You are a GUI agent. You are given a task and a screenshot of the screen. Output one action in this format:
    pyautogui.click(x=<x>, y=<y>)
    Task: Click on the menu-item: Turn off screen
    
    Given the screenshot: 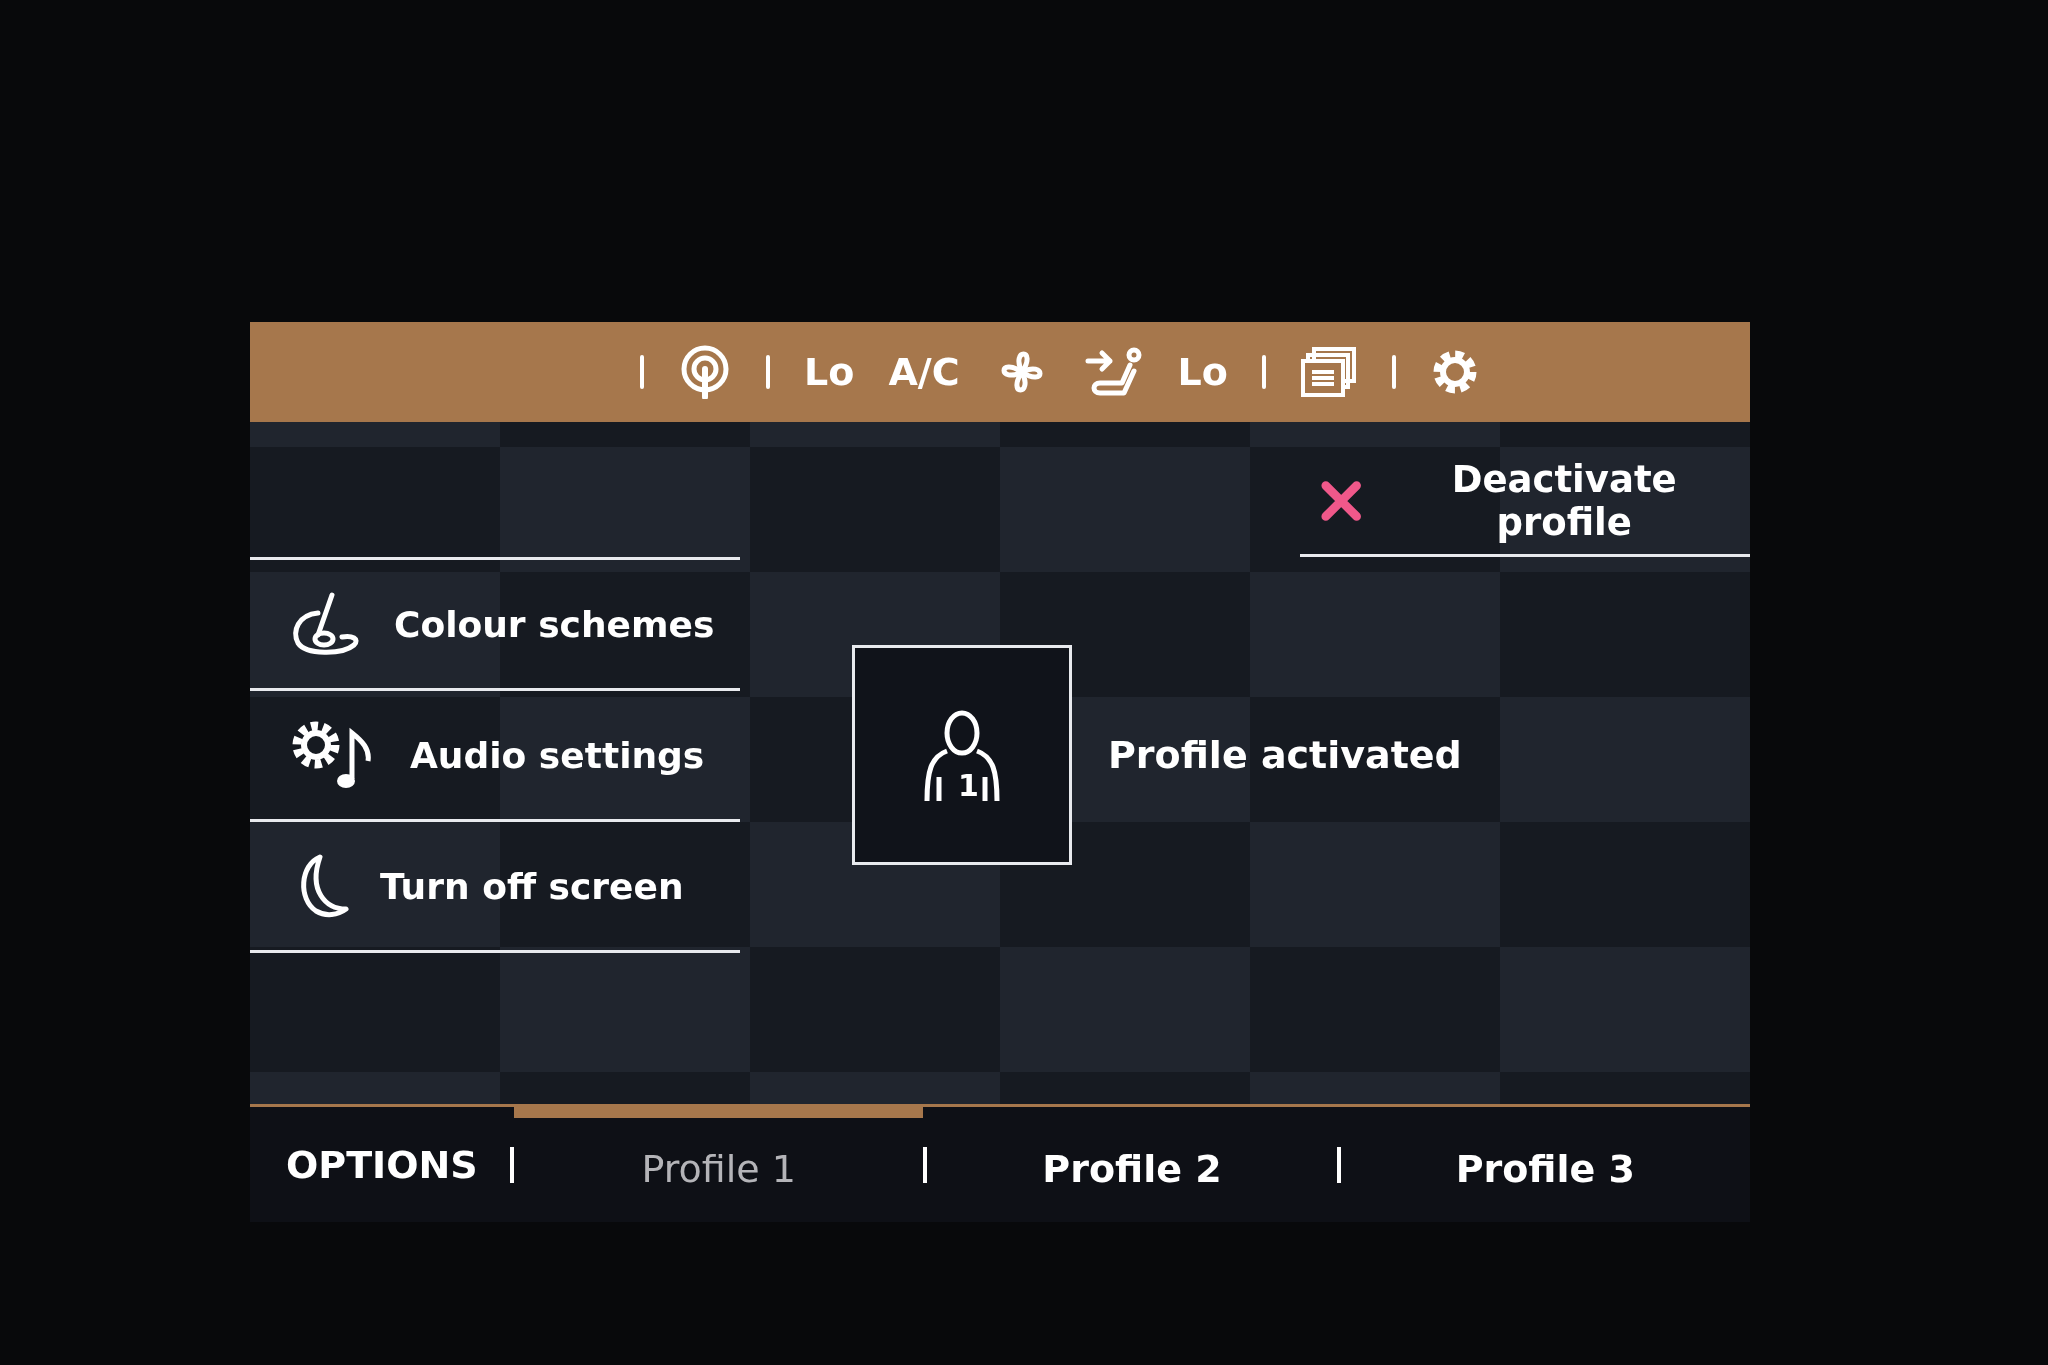 What is the action you would take?
    pyautogui.click(x=495, y=887)
    